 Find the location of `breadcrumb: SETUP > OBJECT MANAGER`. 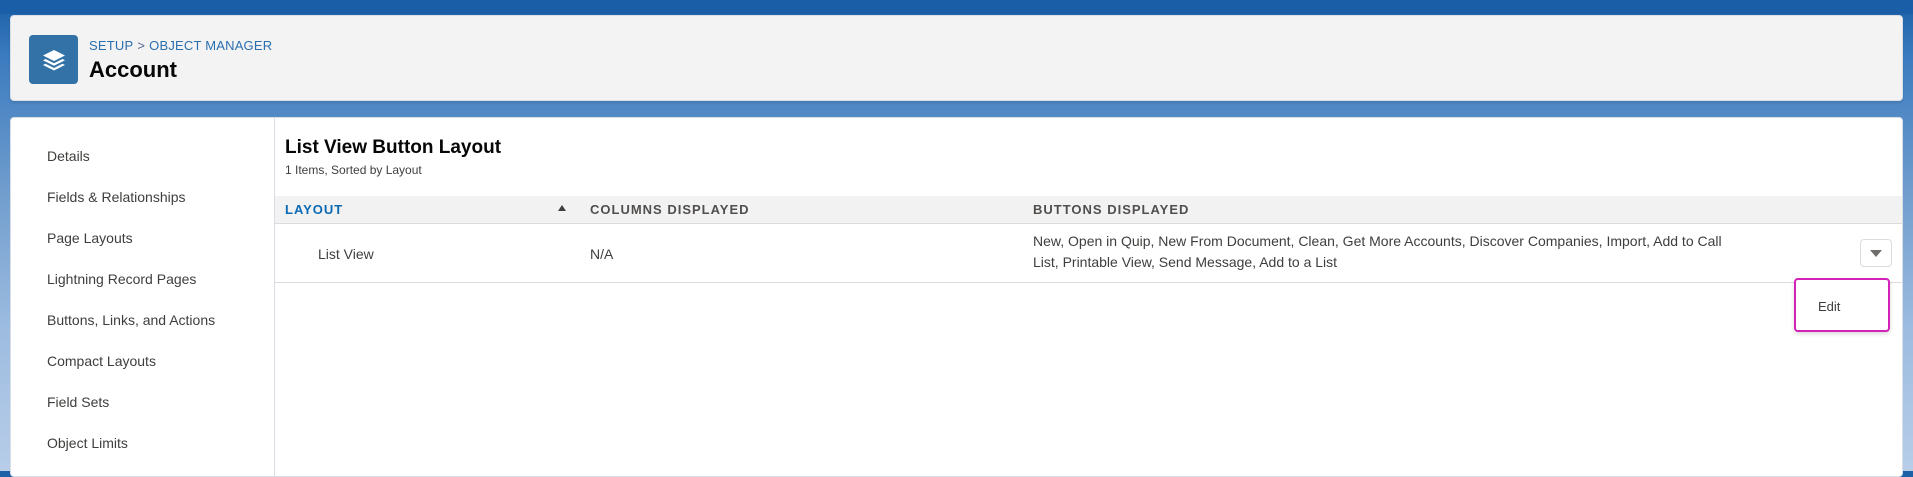

breadcrumb: SETUP > OBJECT MANAGER is located at coordinates (180, 45).